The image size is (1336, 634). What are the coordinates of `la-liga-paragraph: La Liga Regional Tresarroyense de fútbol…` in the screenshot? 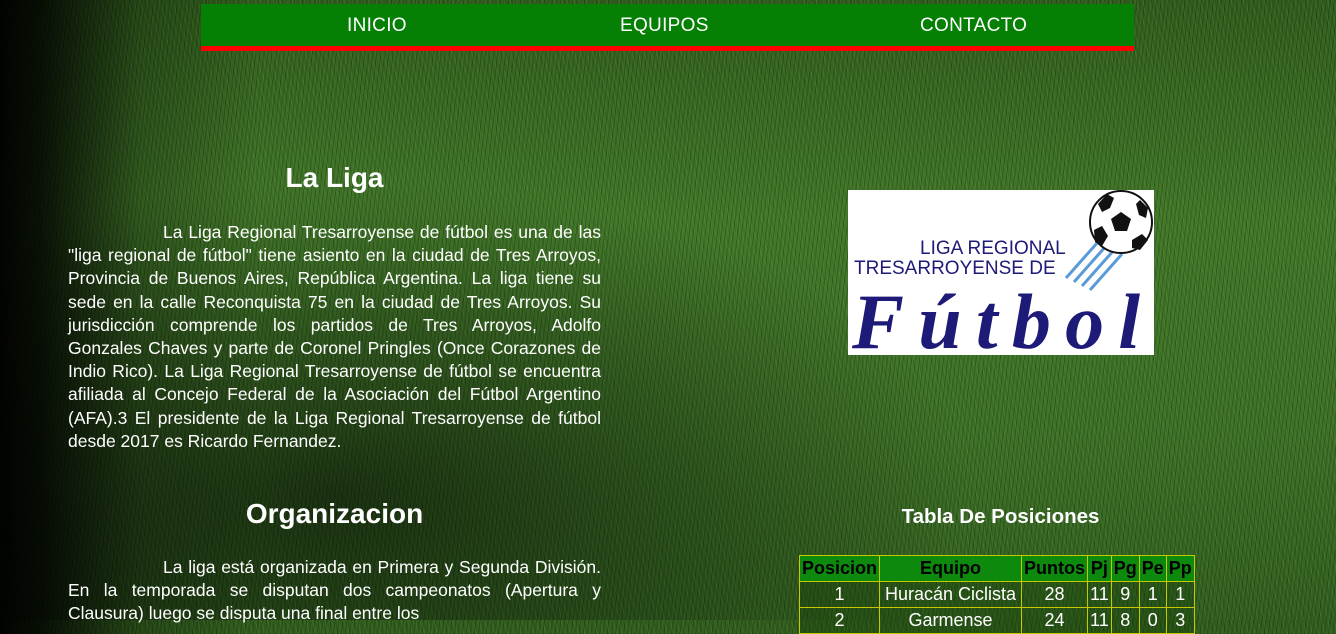 It's located at (334, 336).